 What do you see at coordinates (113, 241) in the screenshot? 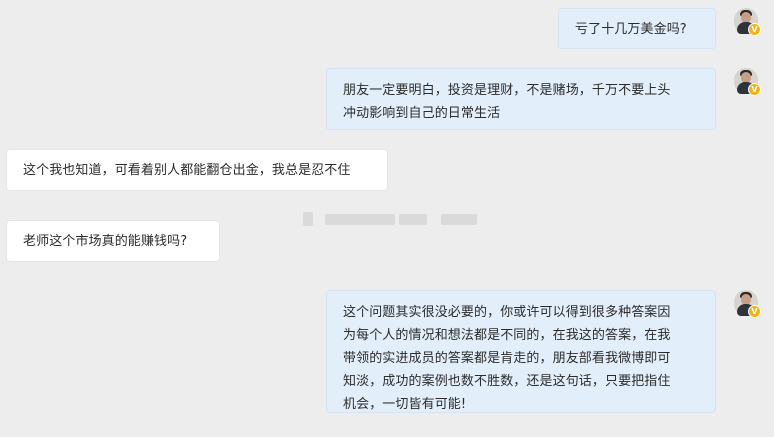
I see `message-bubble-incoming: 老师这个市场真的能赚钱吗?` at bounding box center [113, 241].